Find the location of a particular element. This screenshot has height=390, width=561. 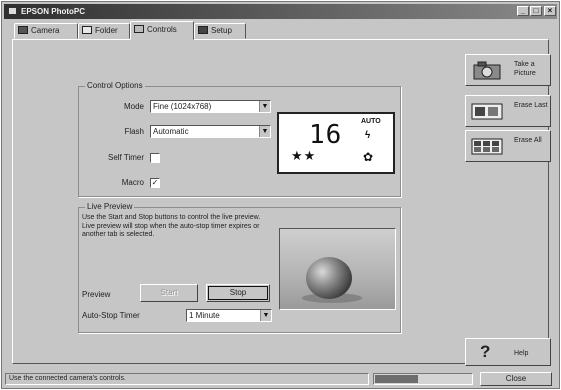

close-button: Close is located at coordinates (516, 379).